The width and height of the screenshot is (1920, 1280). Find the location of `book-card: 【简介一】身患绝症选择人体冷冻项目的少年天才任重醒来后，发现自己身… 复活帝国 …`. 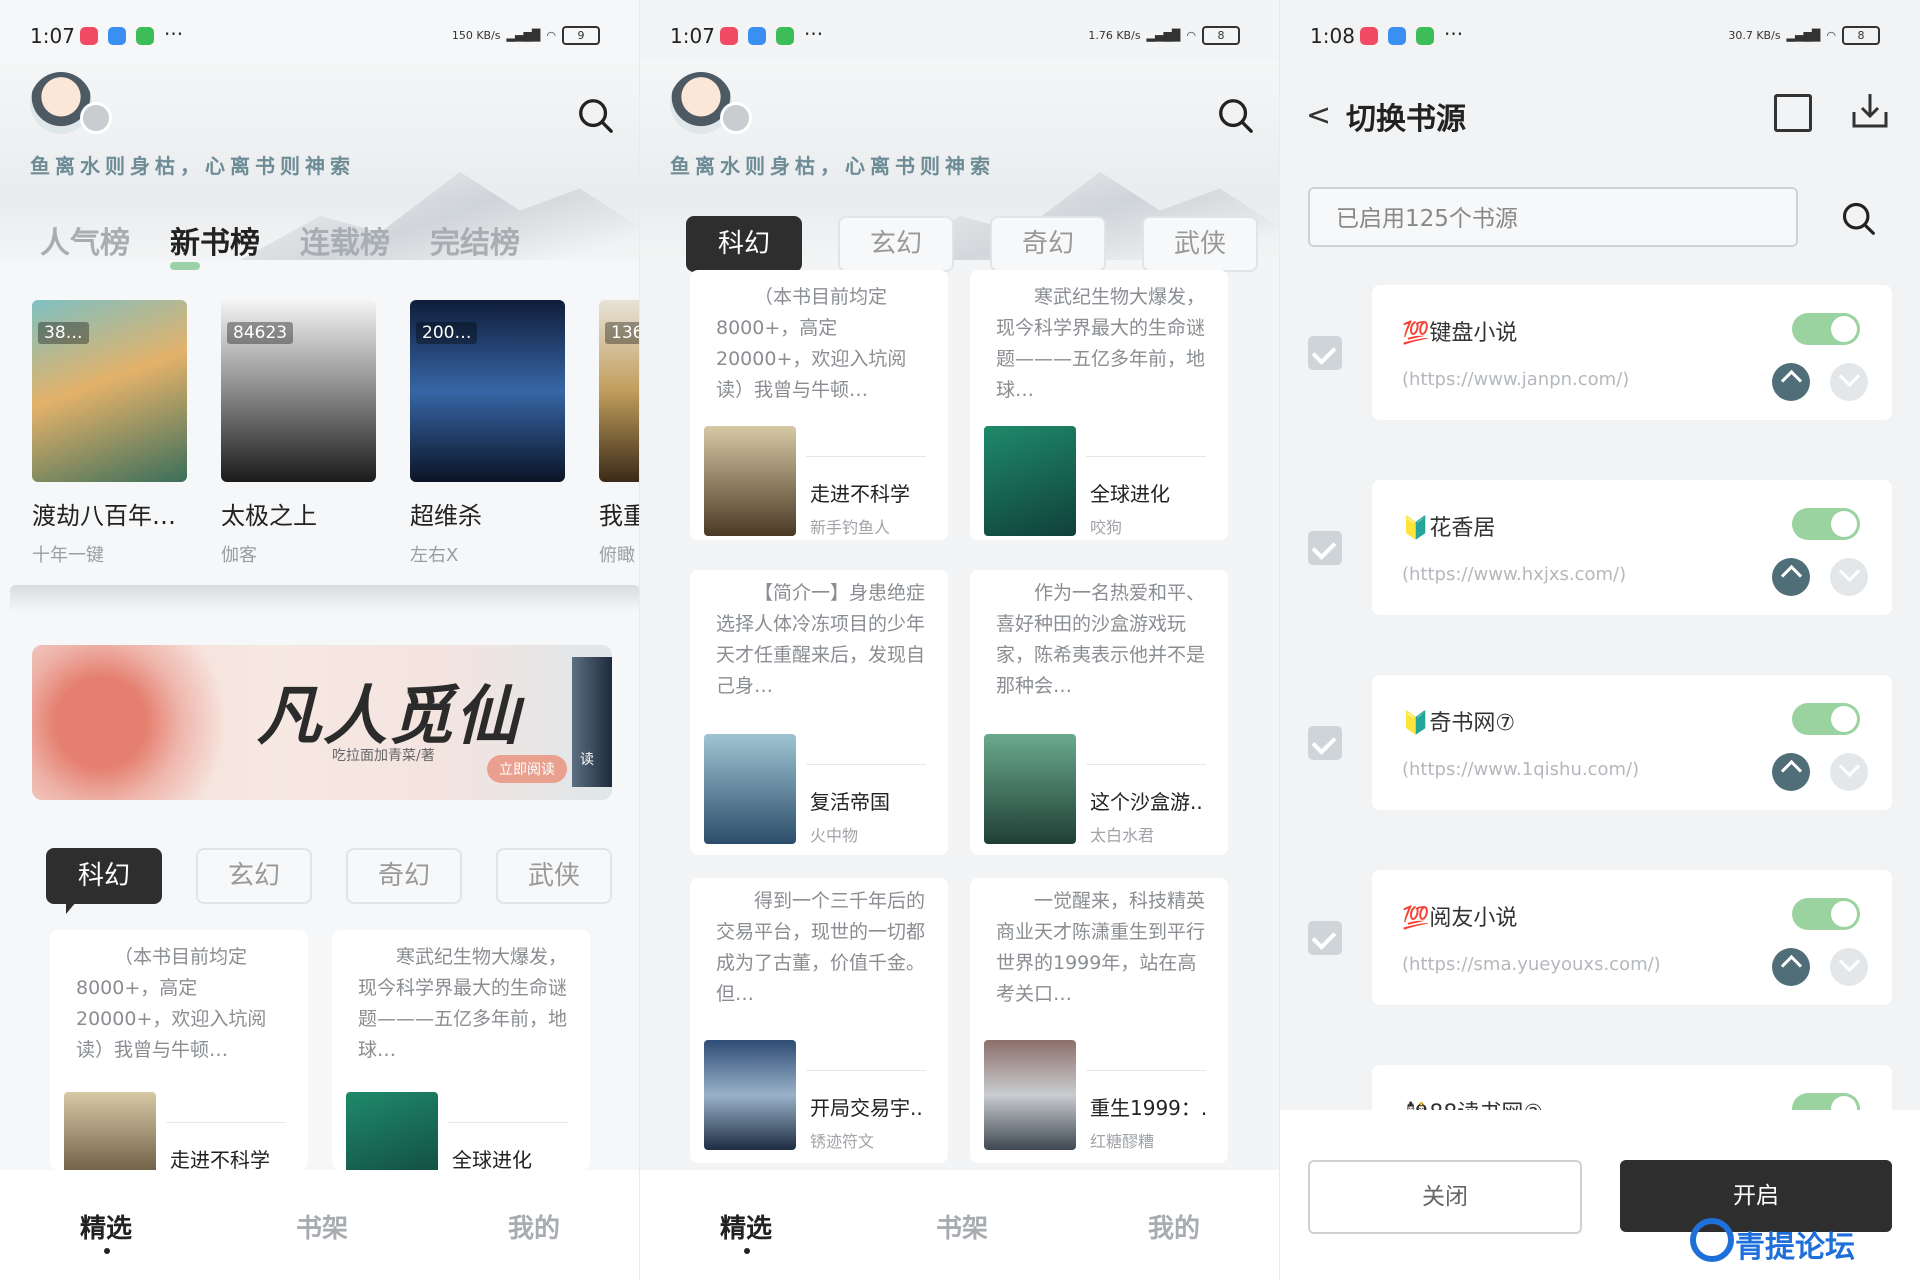

book-card: 【简介一】身患绝症选择人体冷冻项目的少年天才任重醒来后，发现自己身… 复活帝国 … is located at coordinates (819, 712).